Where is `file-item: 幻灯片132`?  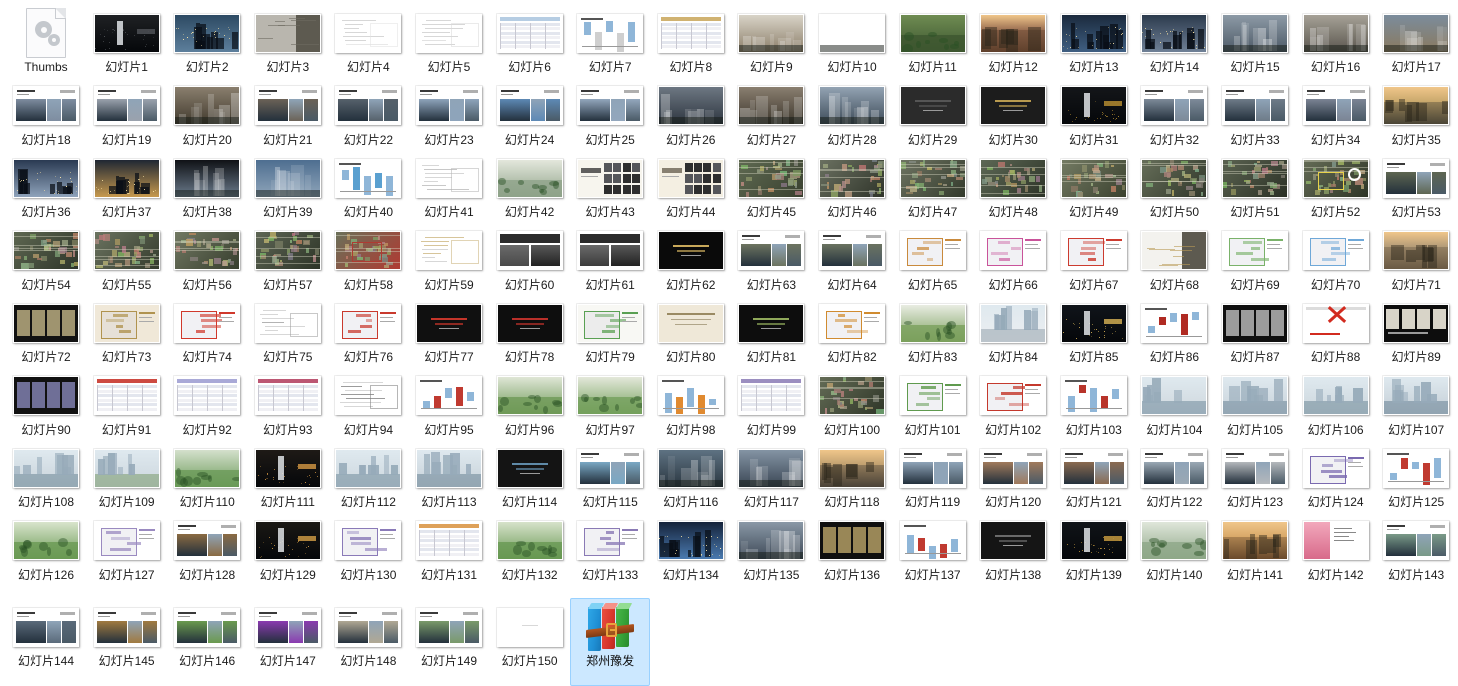 file-item: 幻灯片132 is located at coordinates (530, 556).